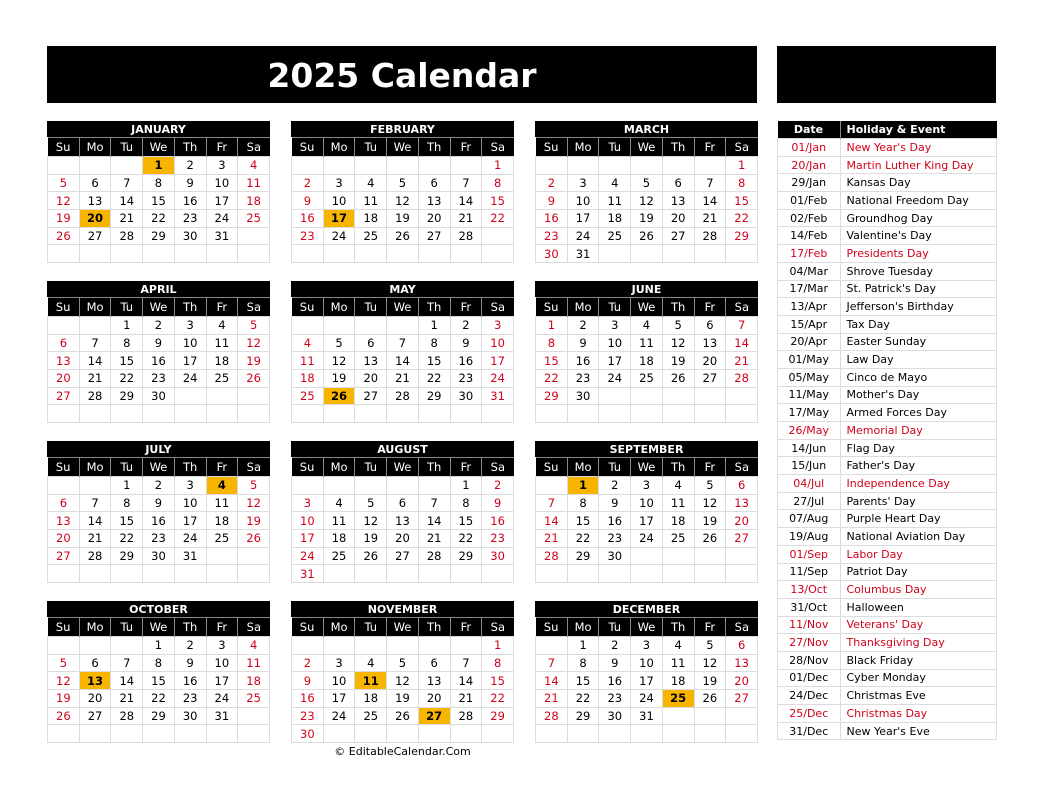  Describe the element at coordinates (646, 254) in the screenshot. I see `week-row: 30 31` at that location.